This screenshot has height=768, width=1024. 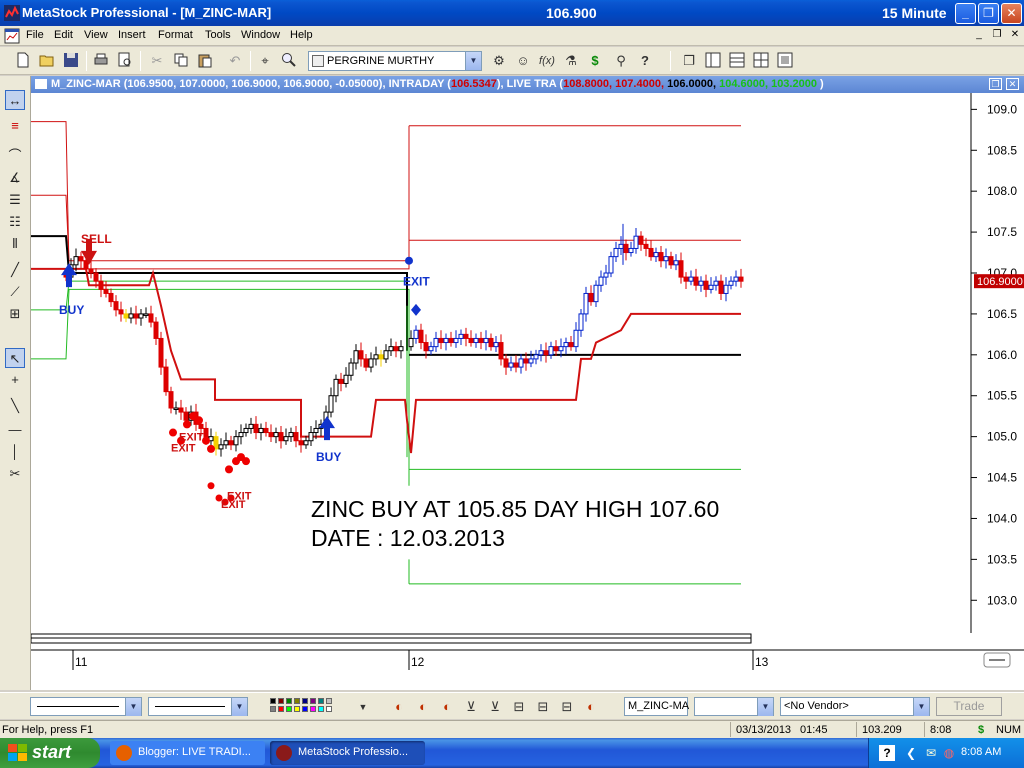 I want to click on color-palette, so click(x=312, y=706).